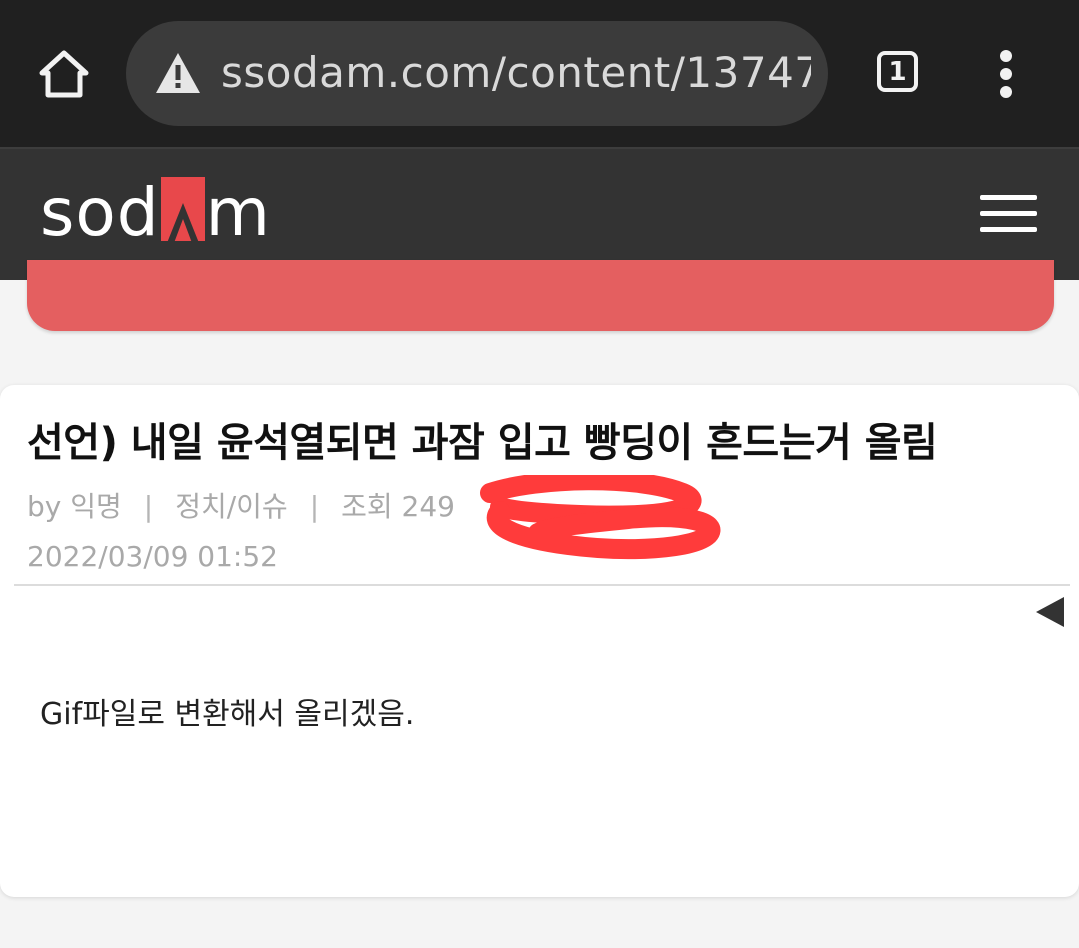 This screenshot has width=1079, height=948. I want to click on post-body: Gif파일로 변환해서 올리겠음., so click(227, 714).